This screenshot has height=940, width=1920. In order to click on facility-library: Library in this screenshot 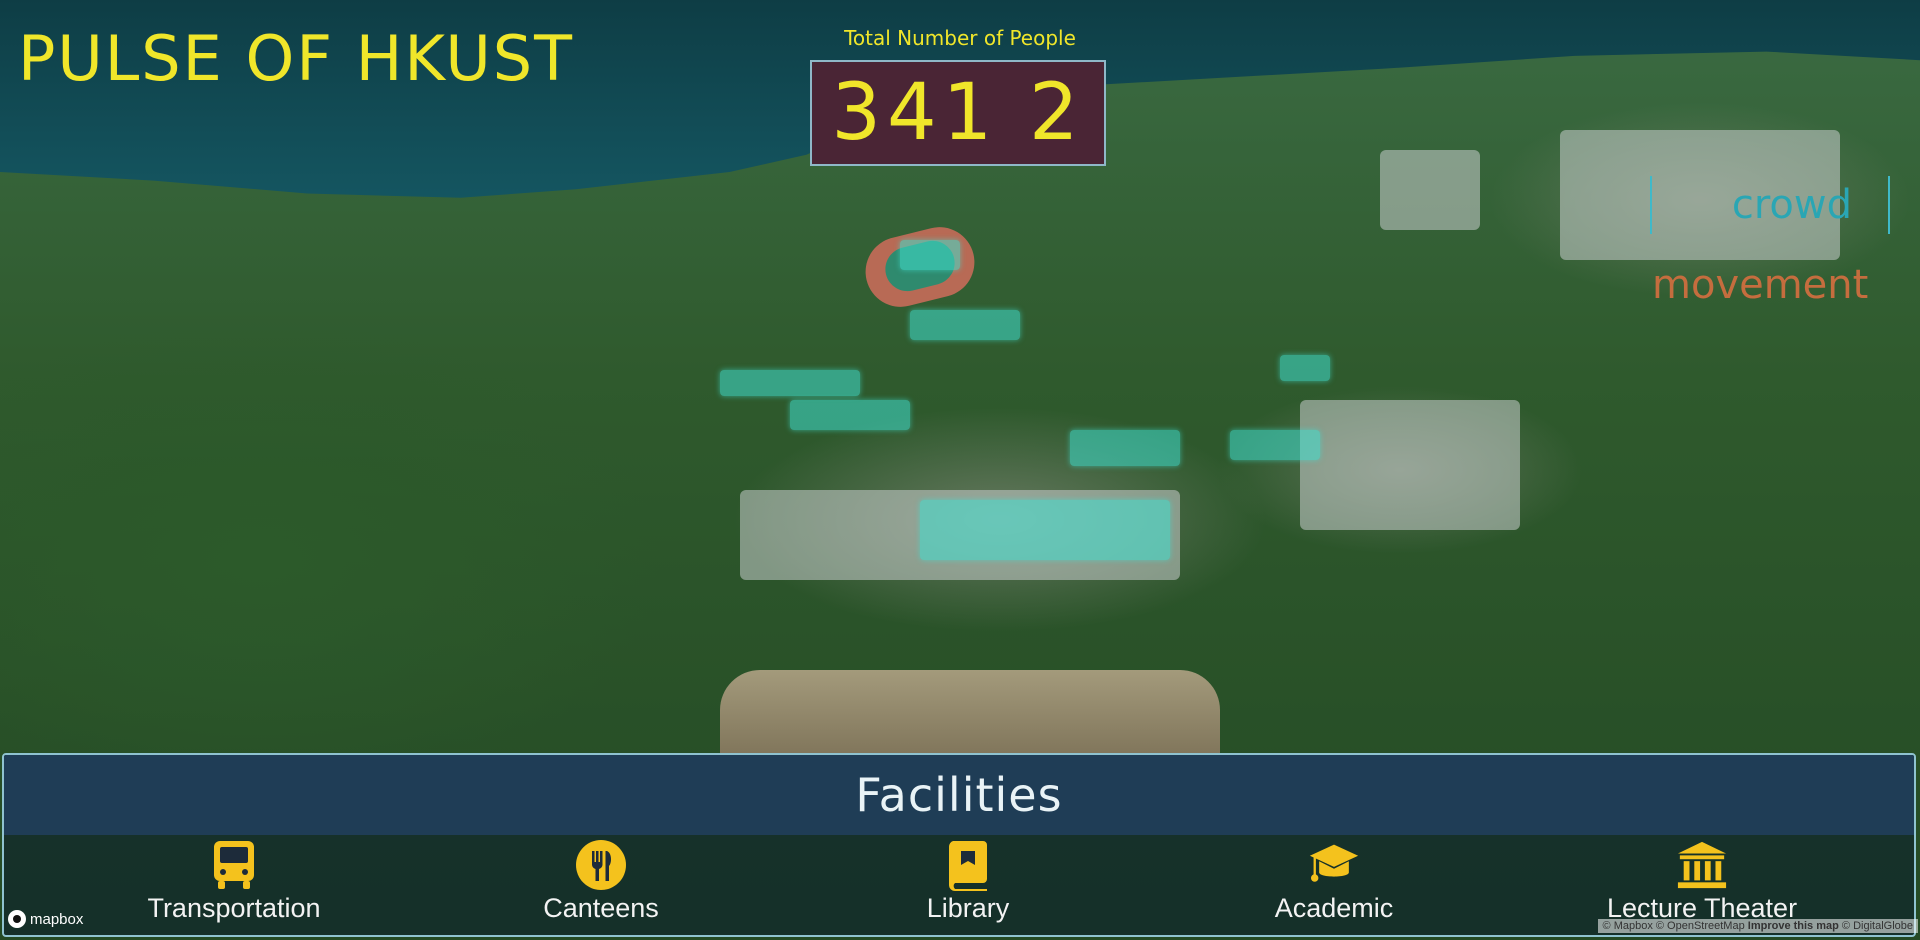, I will do `click(968, 881)`.